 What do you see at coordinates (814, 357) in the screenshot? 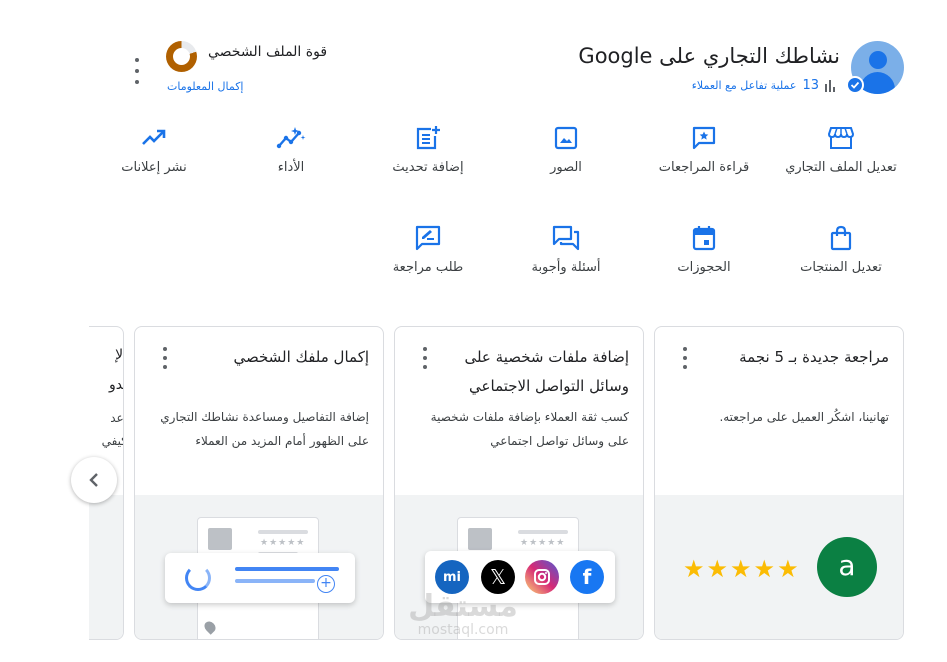
I see `card-title: مراجعة جديدة بـ 5 نجمة` at bounding box center [814, 357].